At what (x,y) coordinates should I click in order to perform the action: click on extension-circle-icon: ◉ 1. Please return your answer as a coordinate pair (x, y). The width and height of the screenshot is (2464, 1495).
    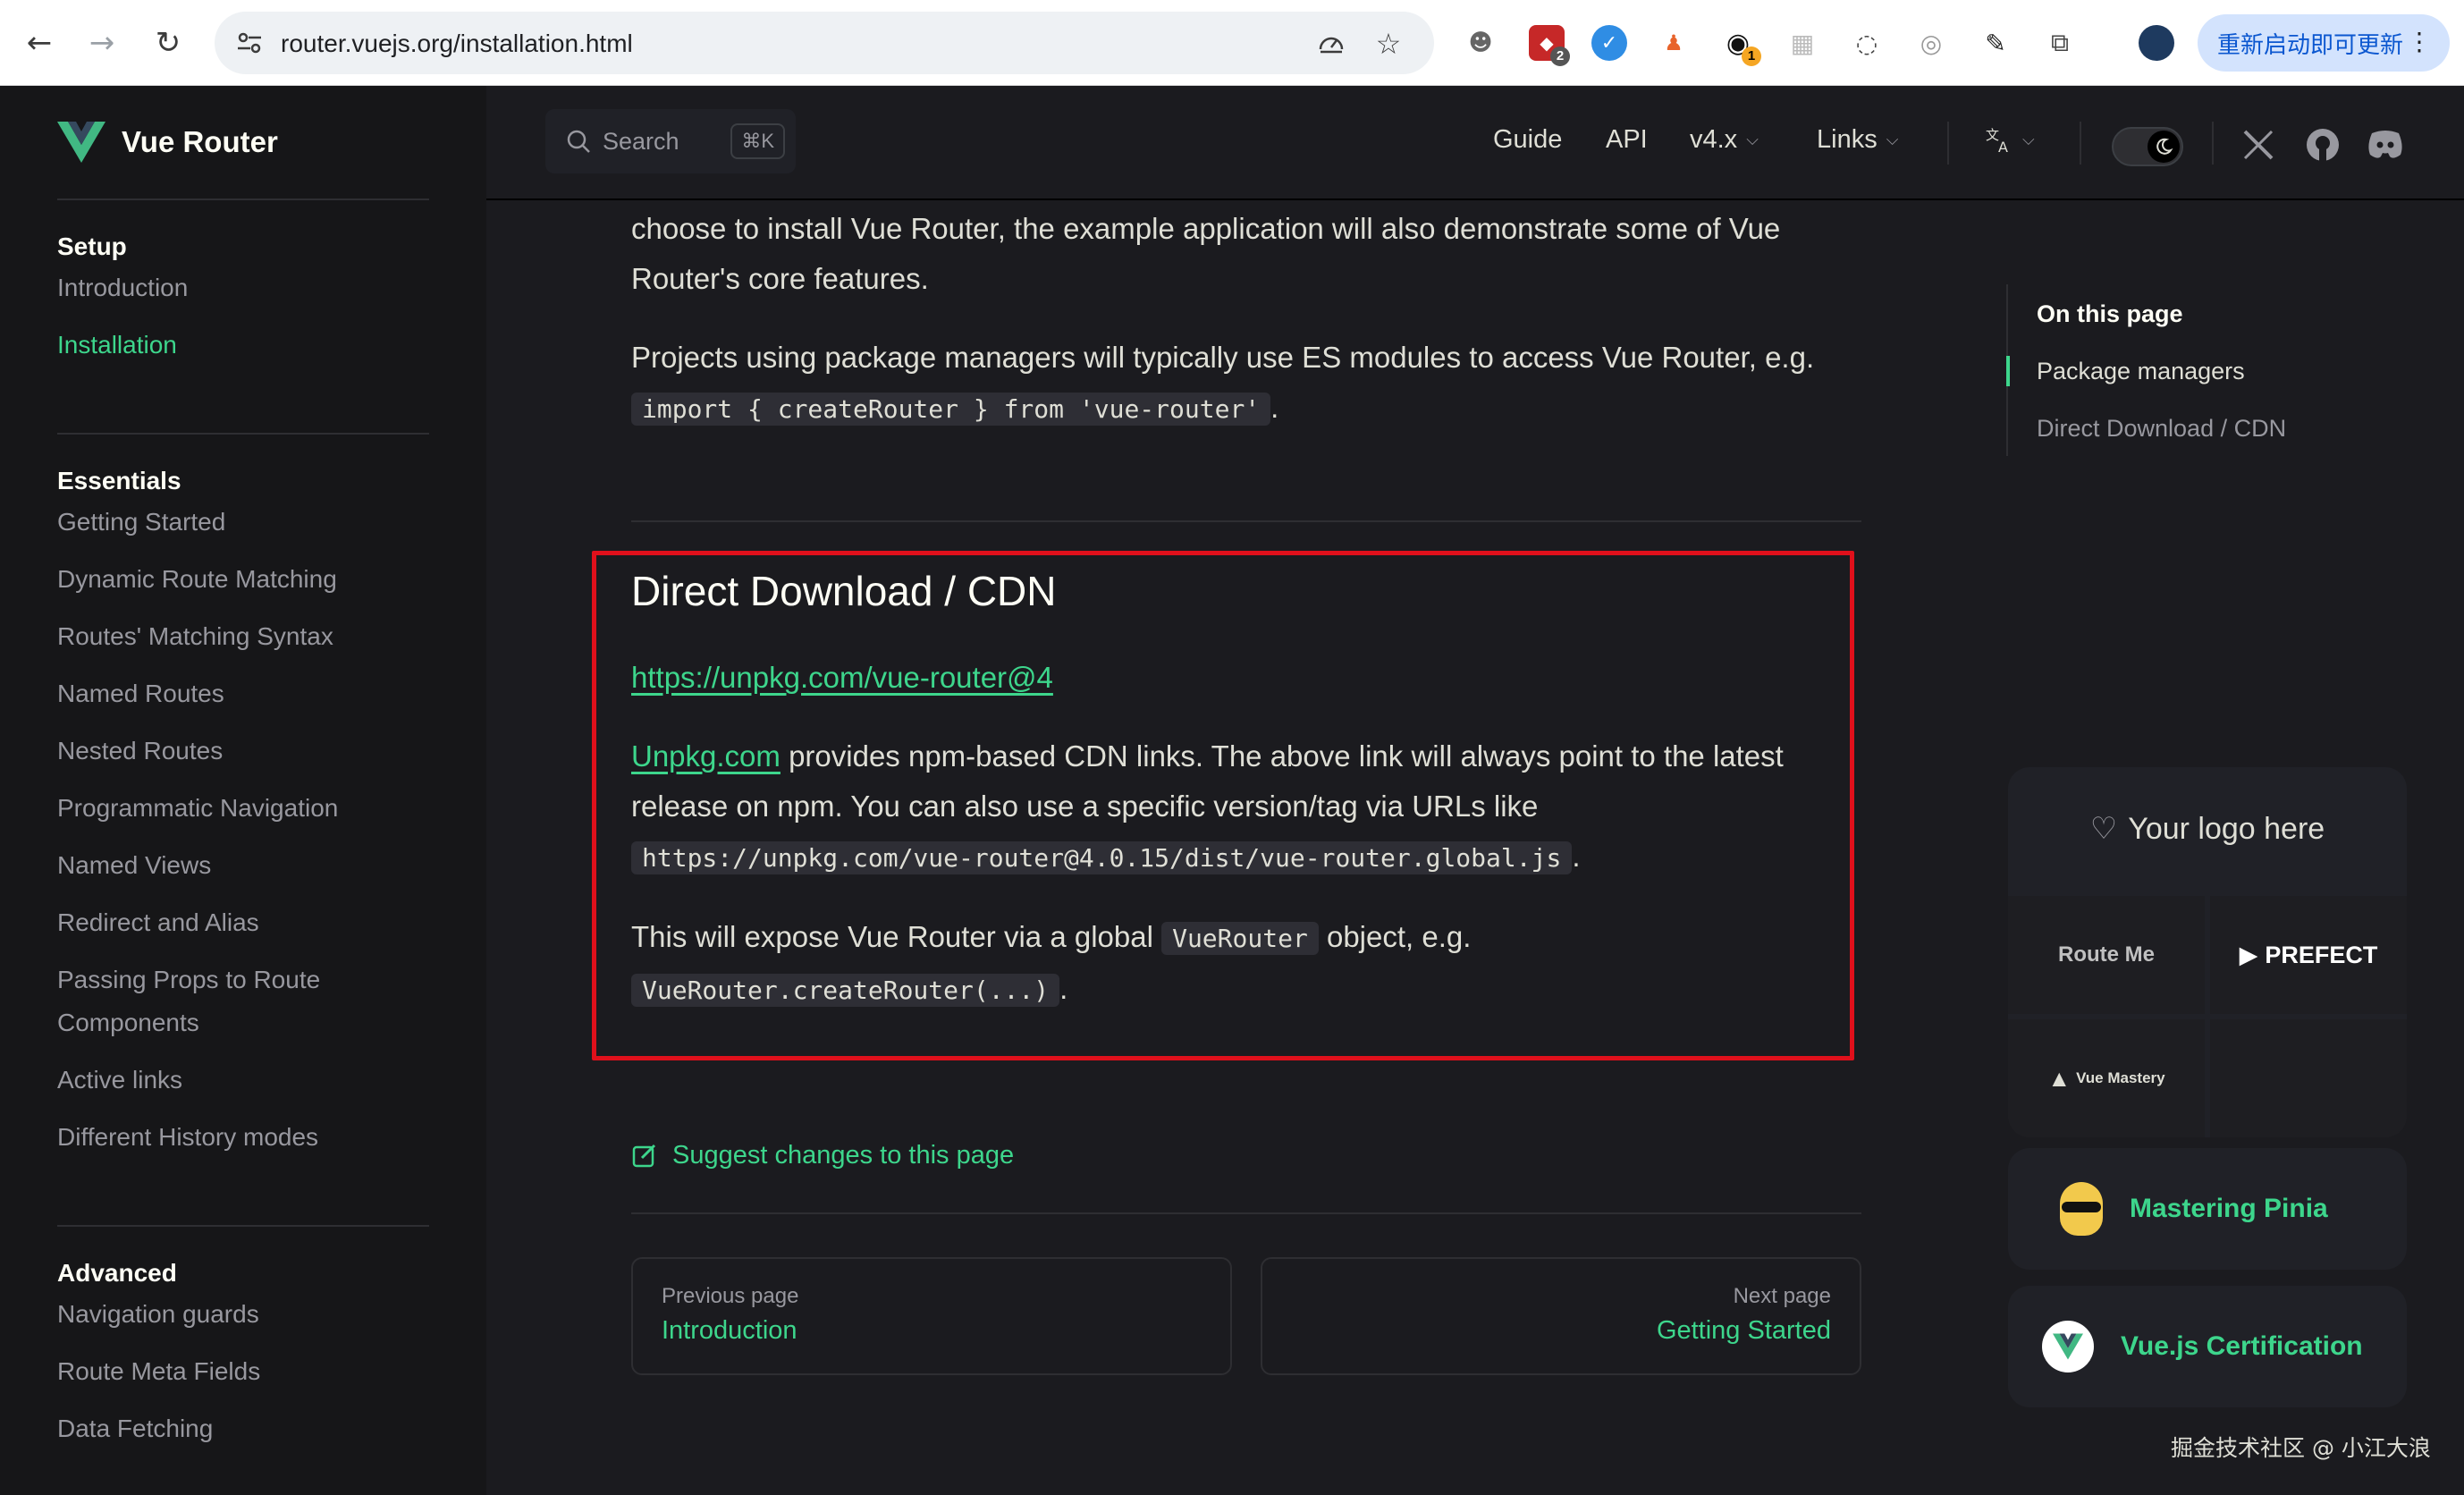
    Looking at the image, I should click on (1740, 45).